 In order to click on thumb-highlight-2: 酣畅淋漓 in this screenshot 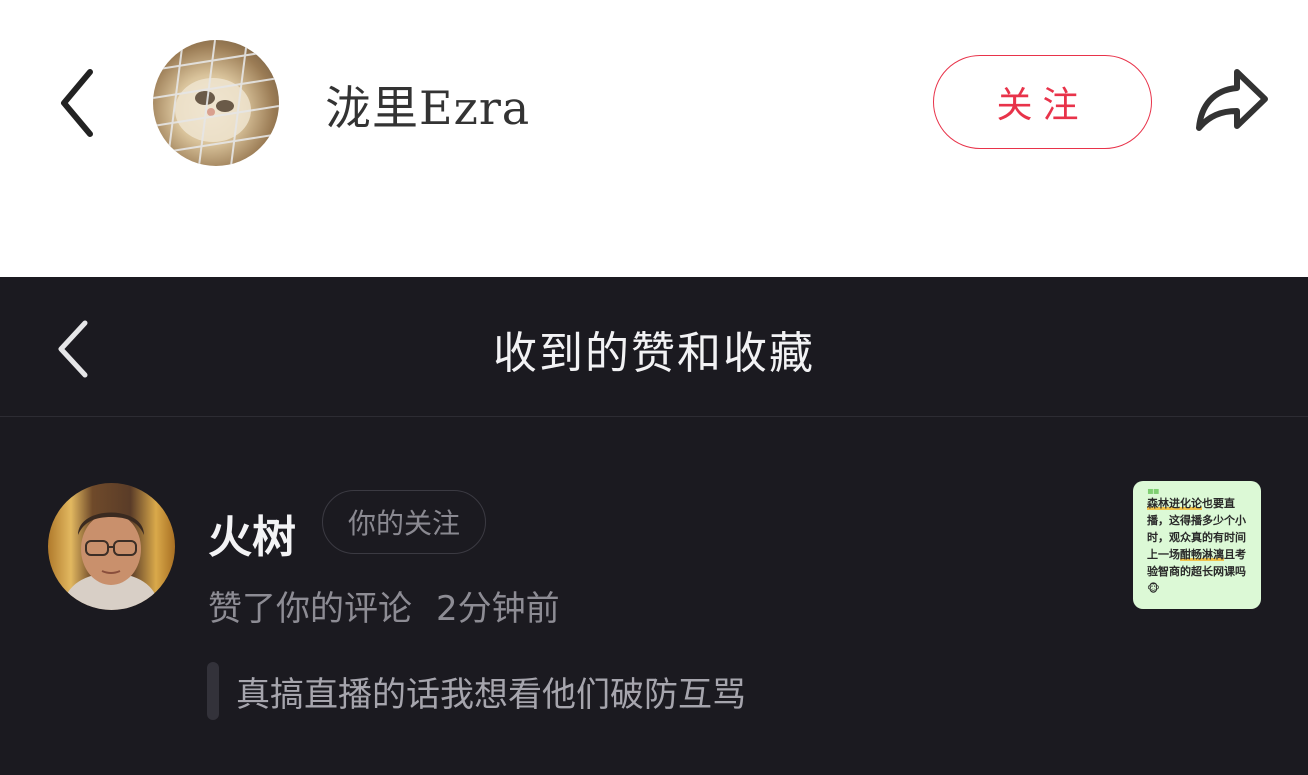, I will do `click(1202, 554)`.